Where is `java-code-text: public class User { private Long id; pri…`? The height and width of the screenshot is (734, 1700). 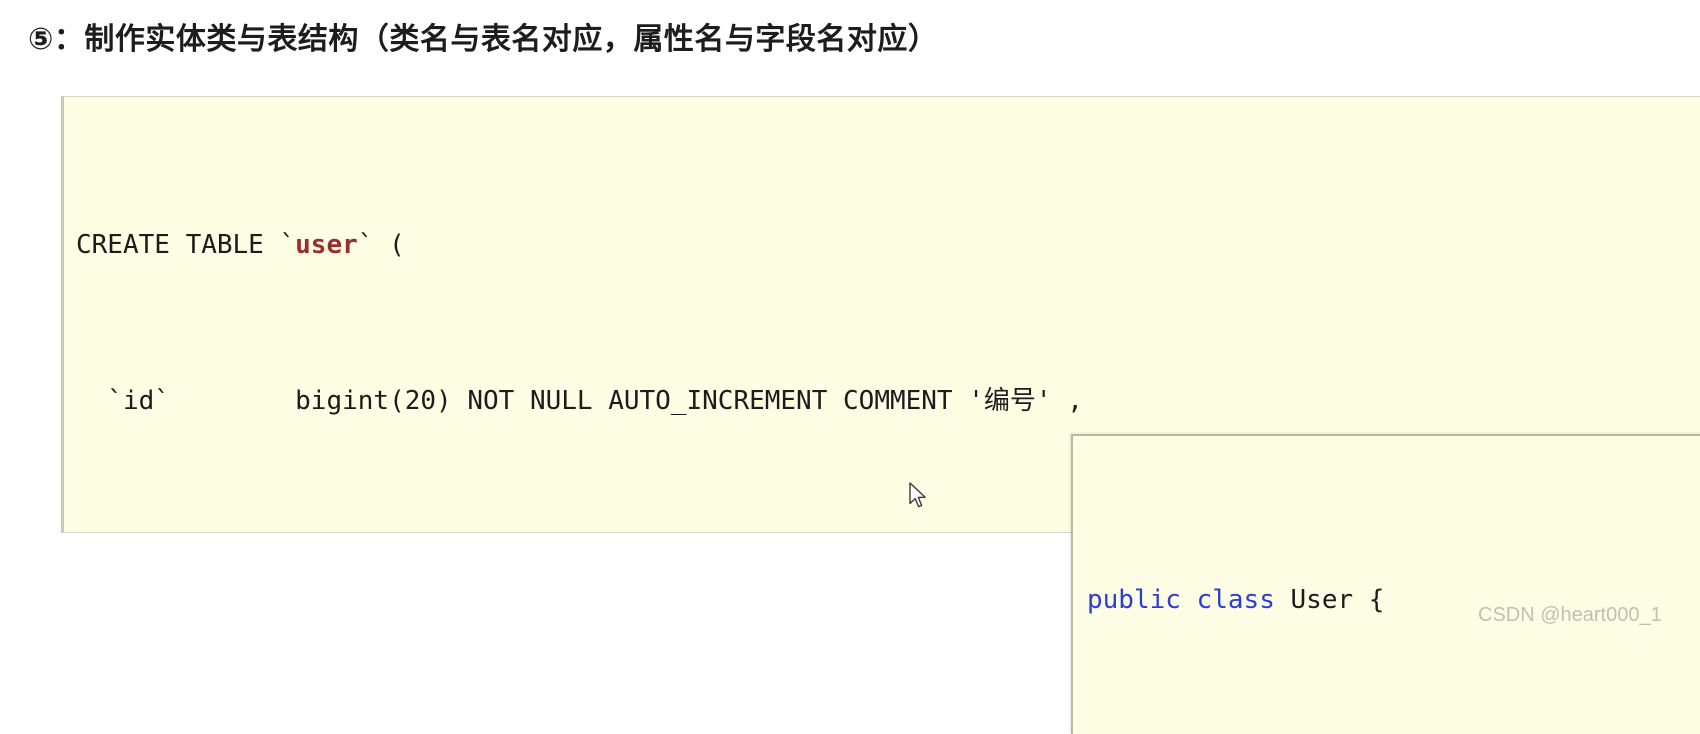
java-code-text: public class User { private Long id; pri… is located at coordinates (1306, 596).